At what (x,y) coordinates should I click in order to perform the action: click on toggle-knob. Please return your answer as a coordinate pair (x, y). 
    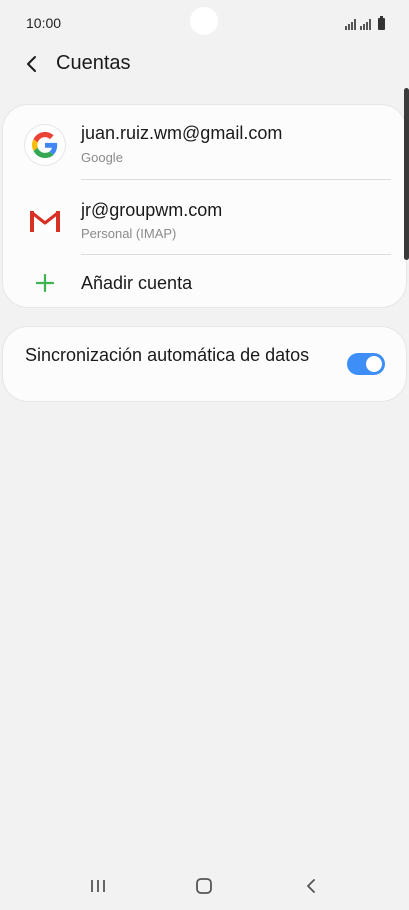
    Looking at the image, I should click on (374, 364).